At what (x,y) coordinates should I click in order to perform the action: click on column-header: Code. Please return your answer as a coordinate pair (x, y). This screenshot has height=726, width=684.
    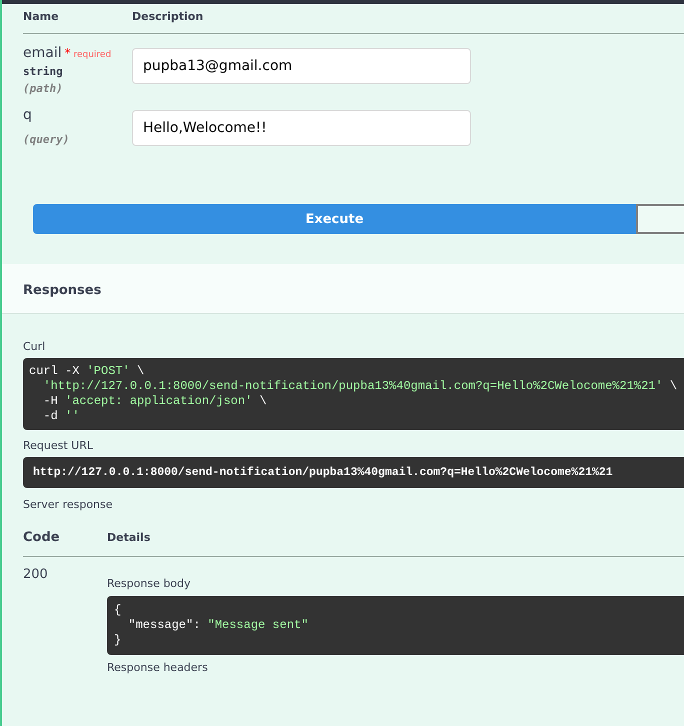
    Looking at the image, I should click on (42, 537).